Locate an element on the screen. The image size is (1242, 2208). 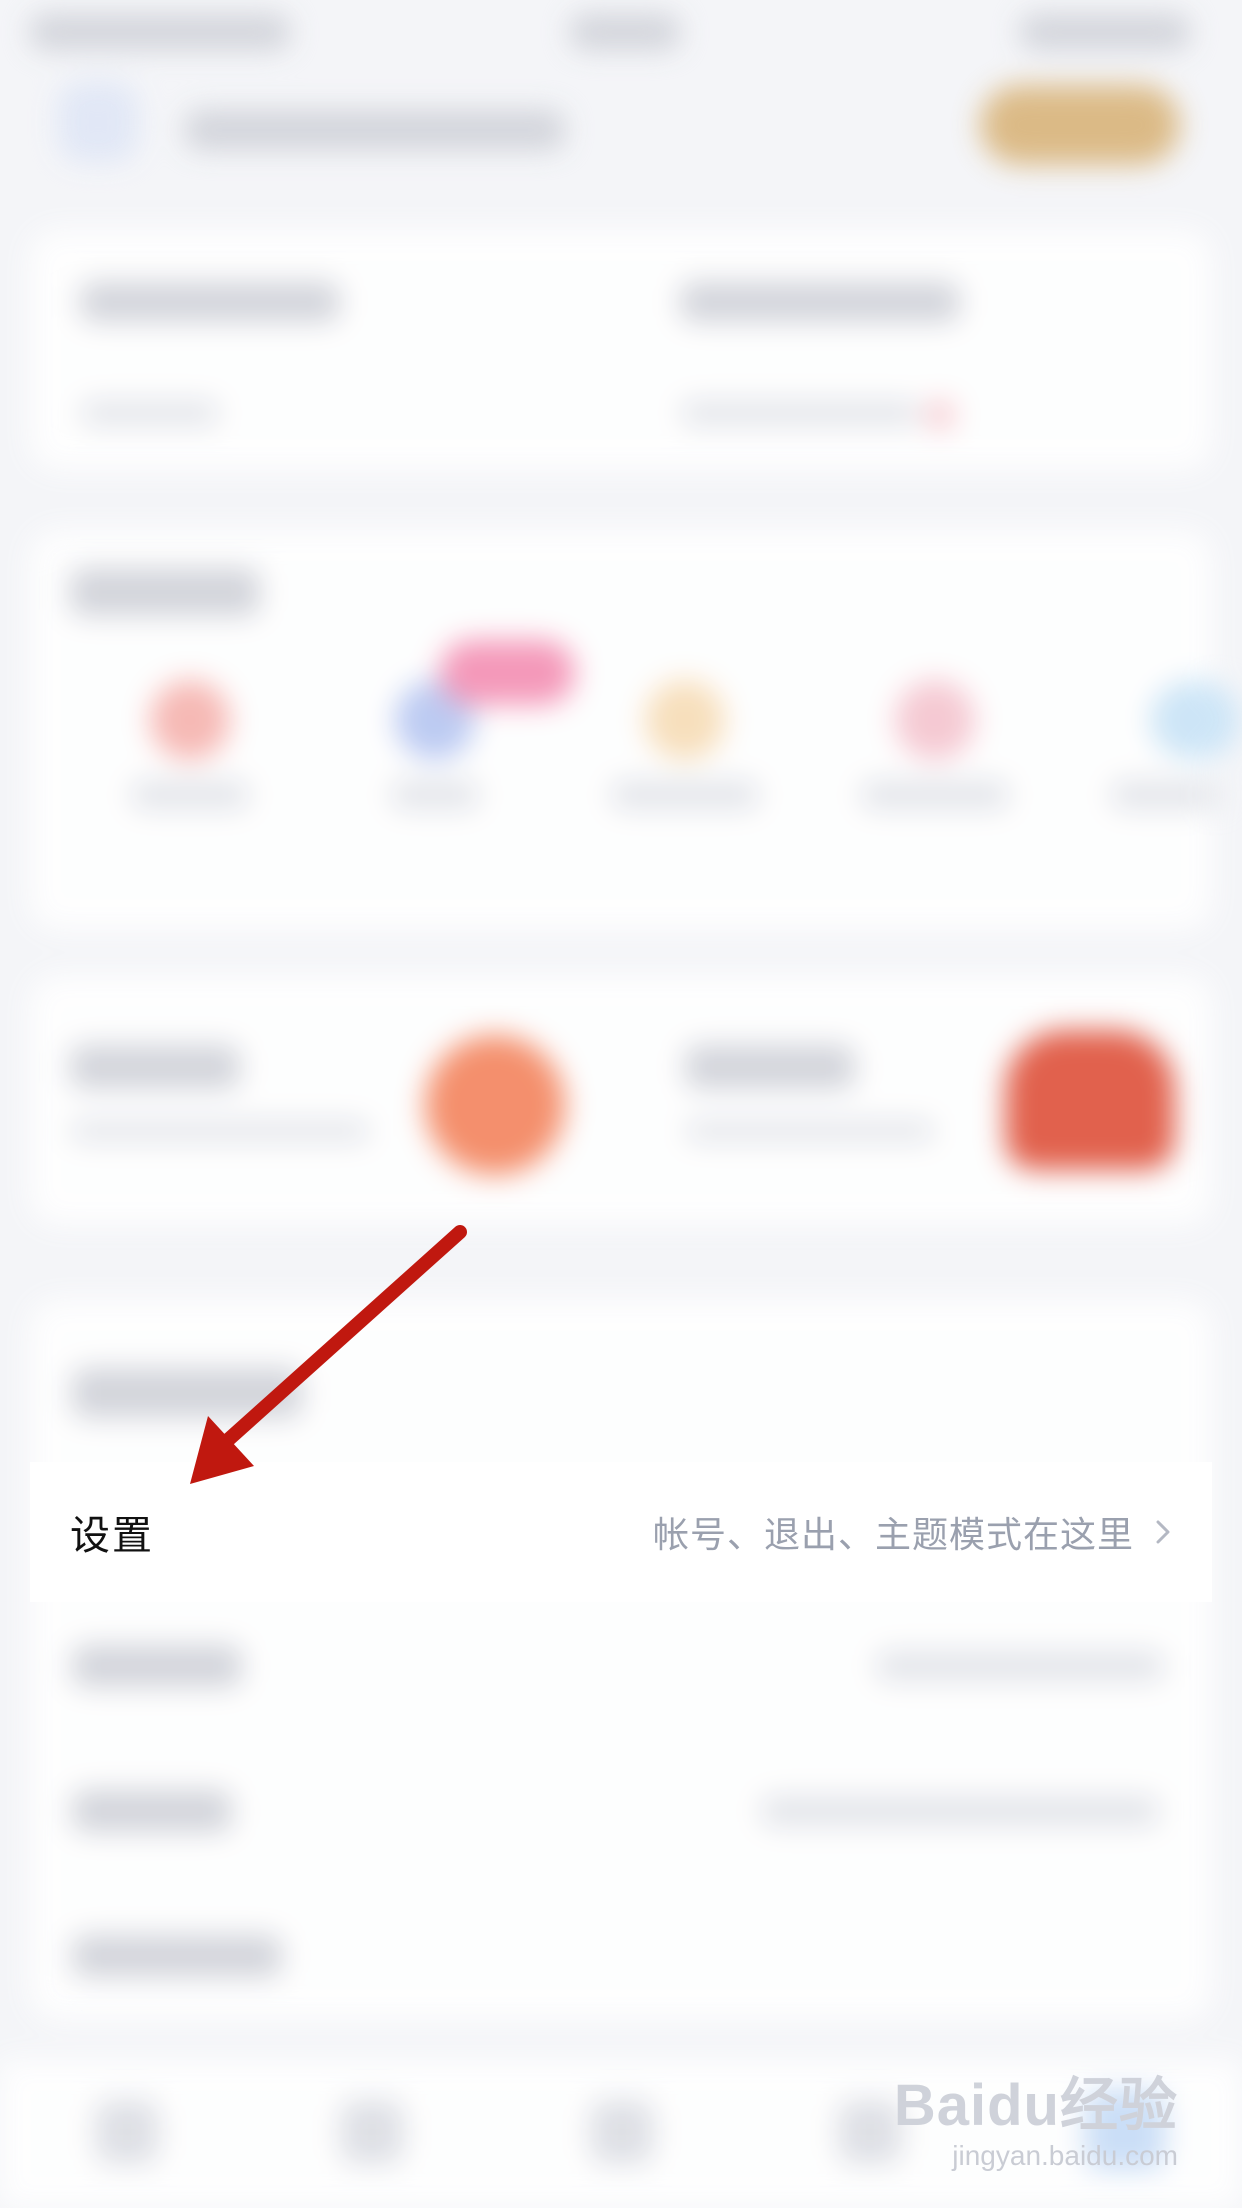
promo-left-title is located at coordinates (155, 1067).